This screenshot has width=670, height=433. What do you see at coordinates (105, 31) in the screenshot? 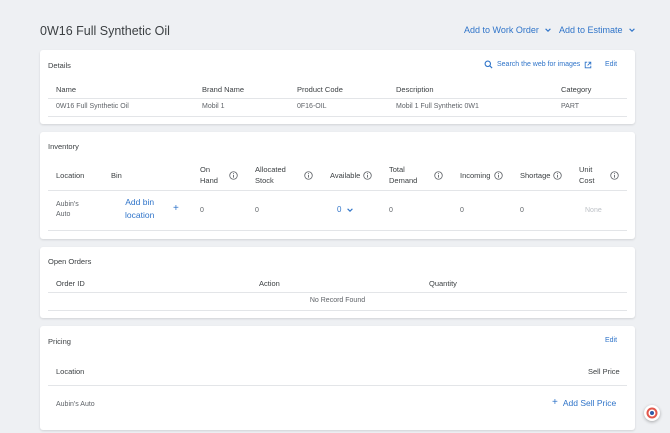
I see `page-title: 0W16 Full Synthetic Oil` at bounding box center [105, 31].